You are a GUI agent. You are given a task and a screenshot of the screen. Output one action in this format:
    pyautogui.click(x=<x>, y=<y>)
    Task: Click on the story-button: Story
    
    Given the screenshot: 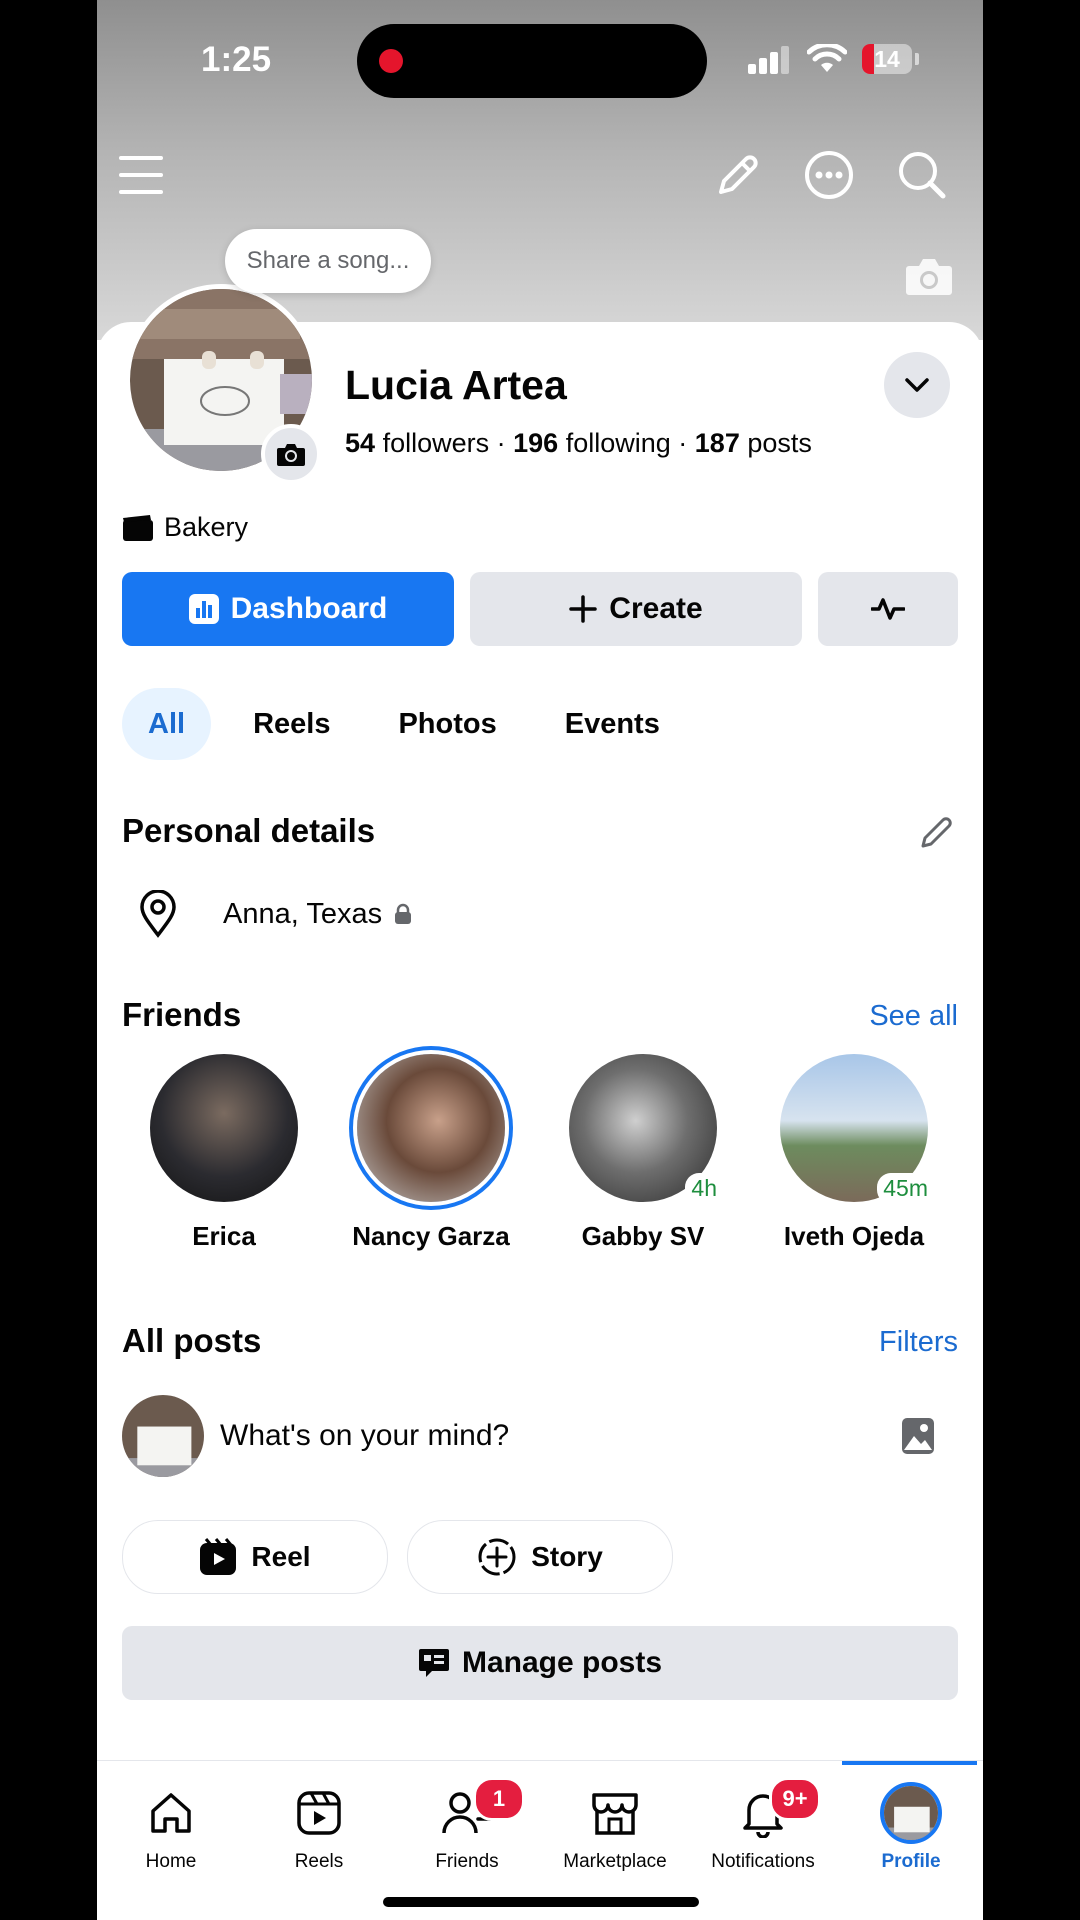 What is the action you would take?
    pyautogui.click(x=540, y=1557)
    